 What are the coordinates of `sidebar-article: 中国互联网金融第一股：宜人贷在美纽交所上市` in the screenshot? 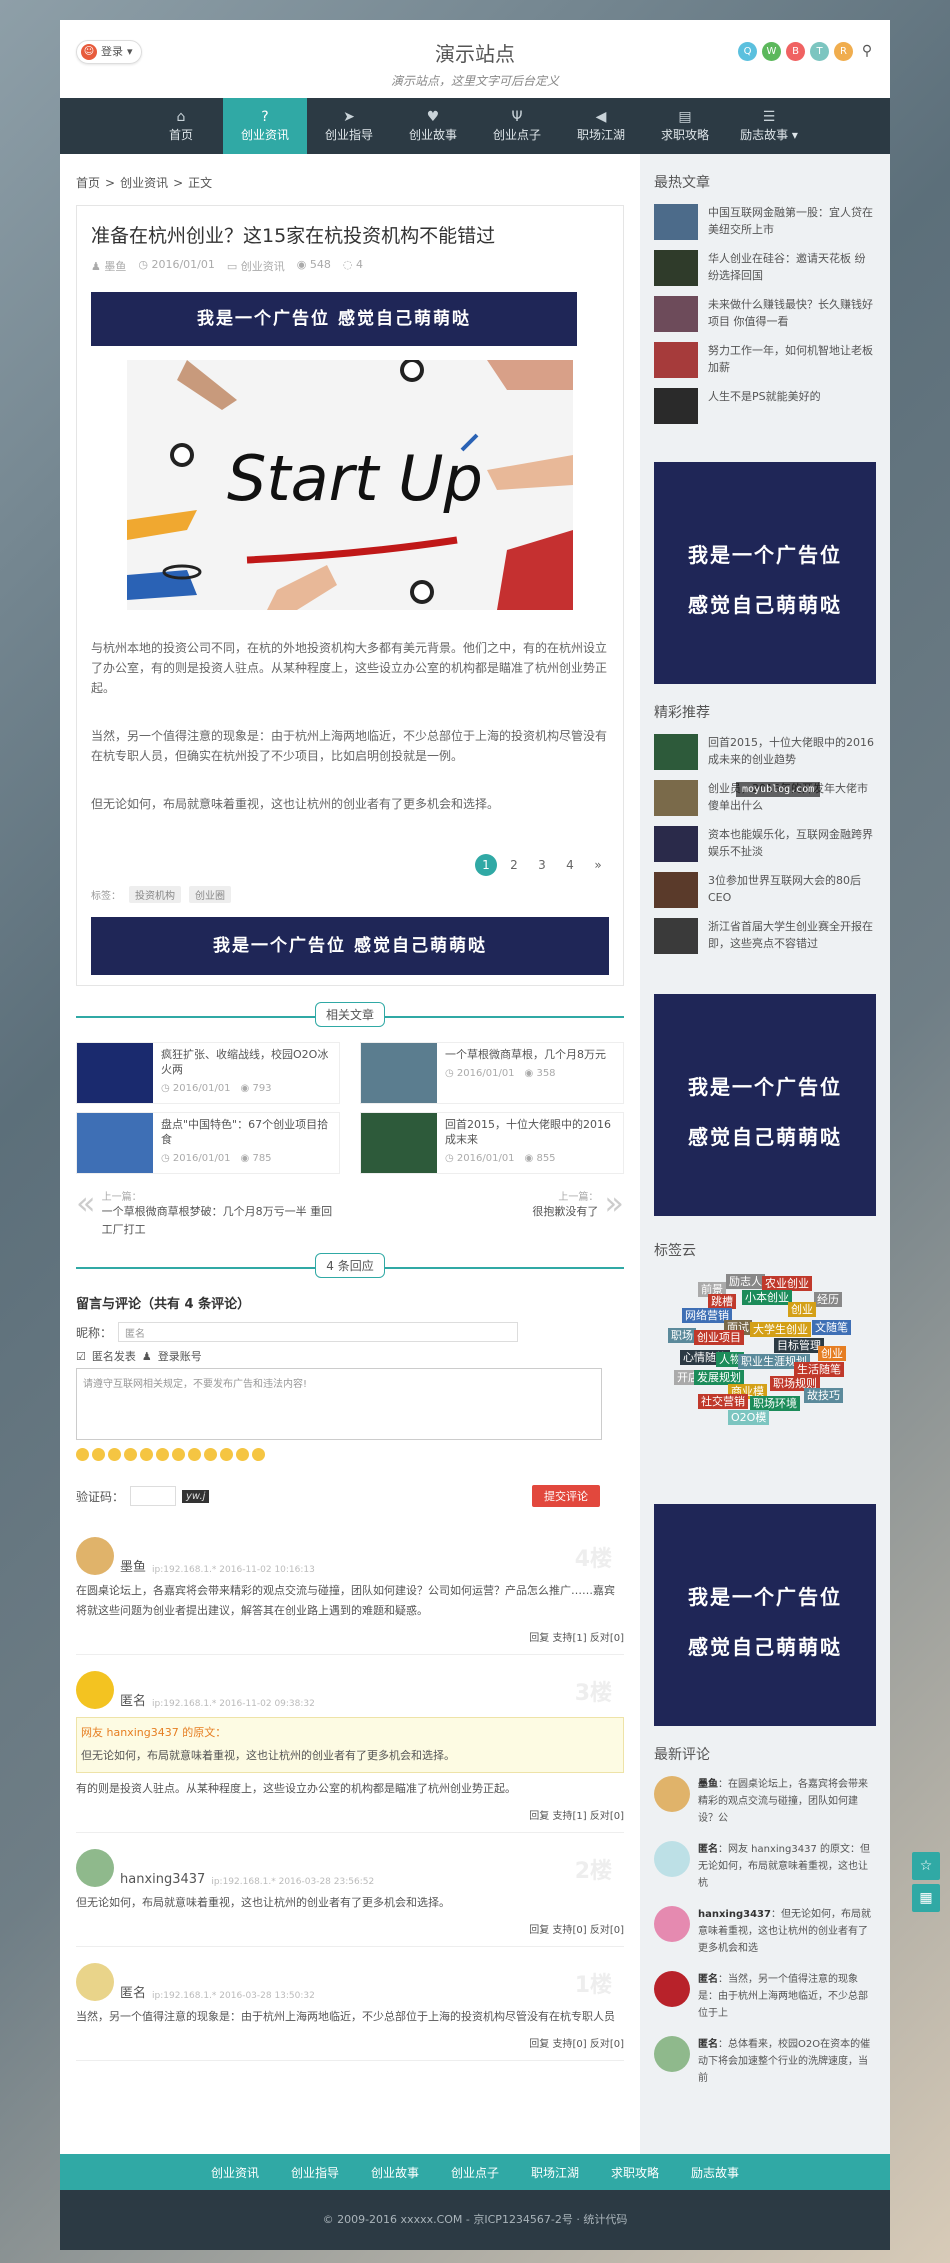 It's located at (765, 222).